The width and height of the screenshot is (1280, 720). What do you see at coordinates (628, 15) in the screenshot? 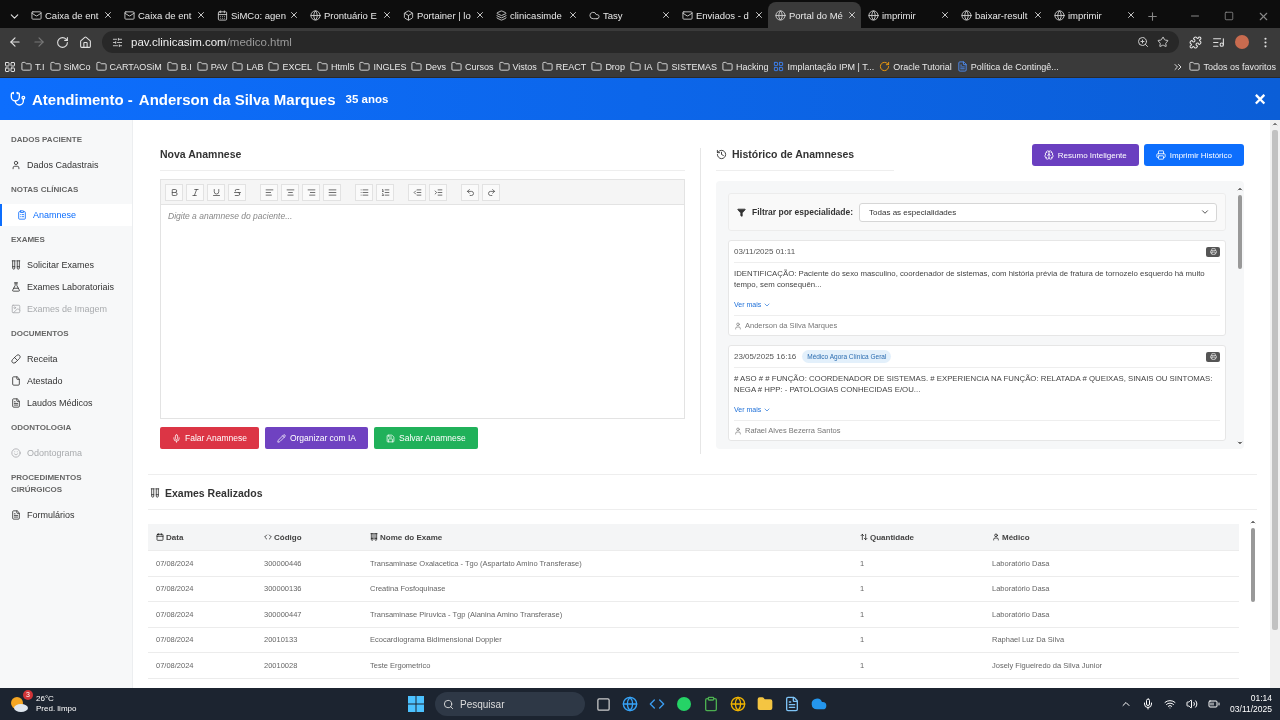
I see `browser-tab: Tasy` at bounding box center [628, 15].